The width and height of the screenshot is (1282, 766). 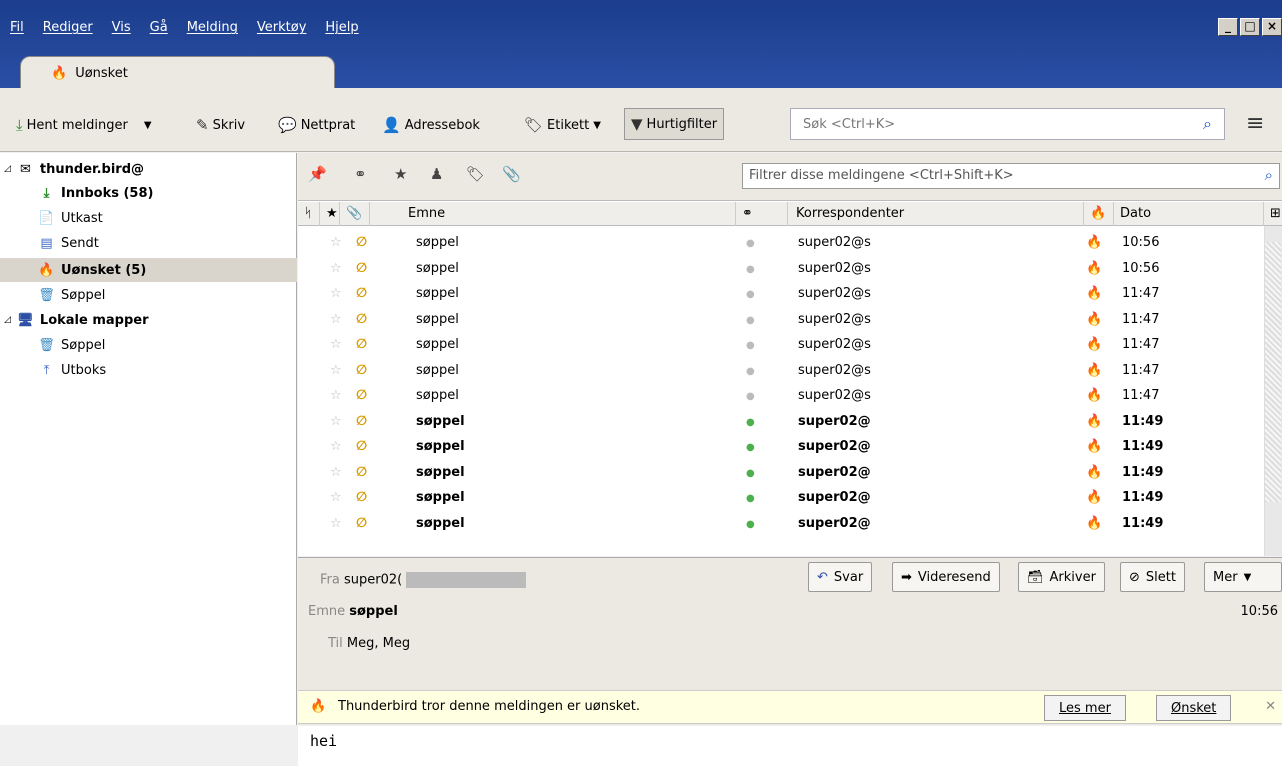 What do you see at coordinates (553, 214) in the screenshot?
I see `column-subject: Emne` at bounding box center [553, 214].